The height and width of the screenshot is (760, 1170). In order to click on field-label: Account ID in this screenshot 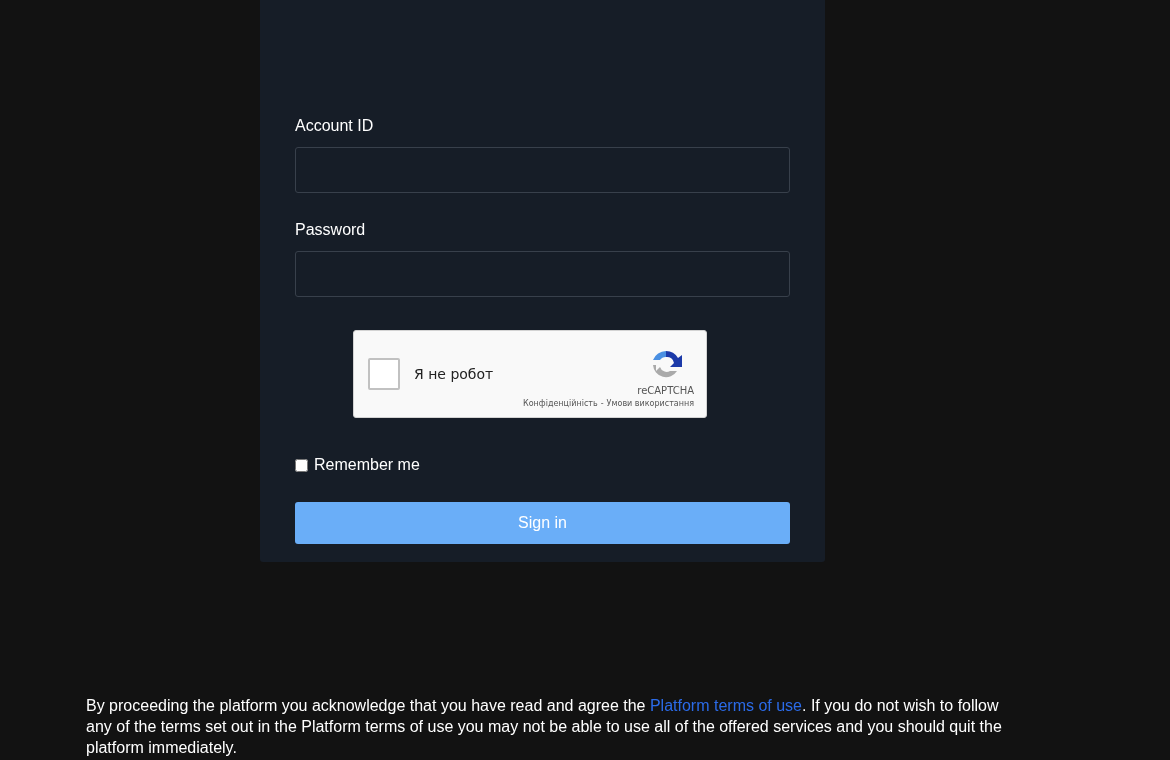, I will do `click(334, 126)`.